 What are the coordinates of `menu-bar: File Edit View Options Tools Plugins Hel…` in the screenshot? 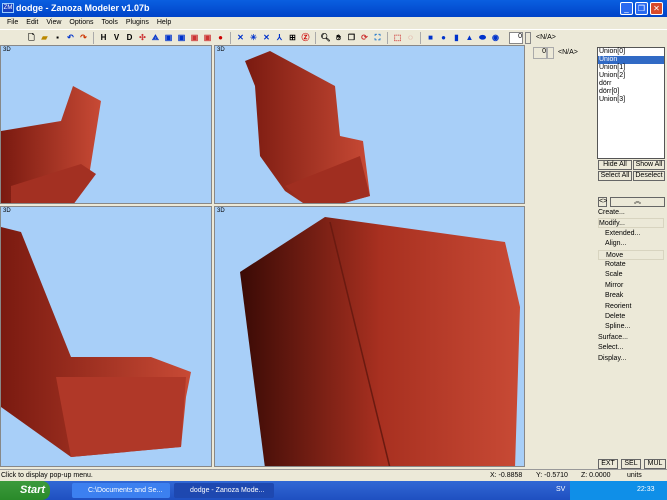 It's located at (333, 23).